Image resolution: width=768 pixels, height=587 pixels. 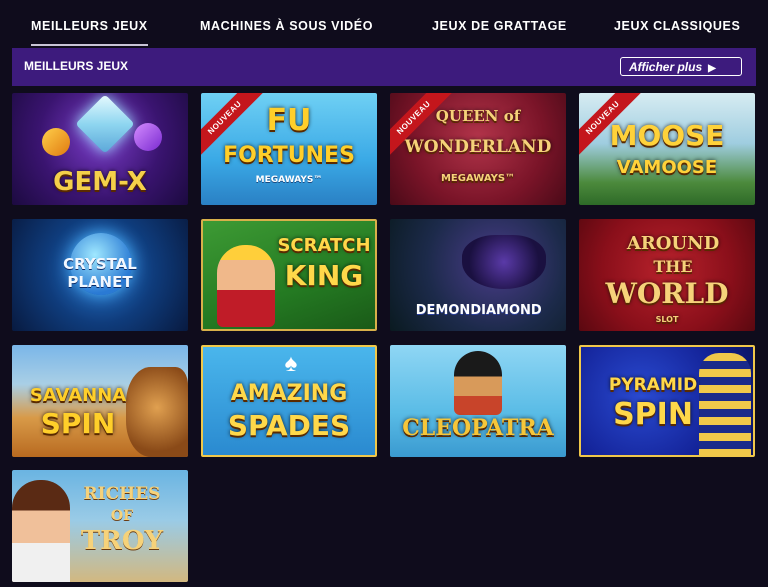 I want to click on game-tile-cleopatra: CLEOPATRA, so click(x=478, y=401).